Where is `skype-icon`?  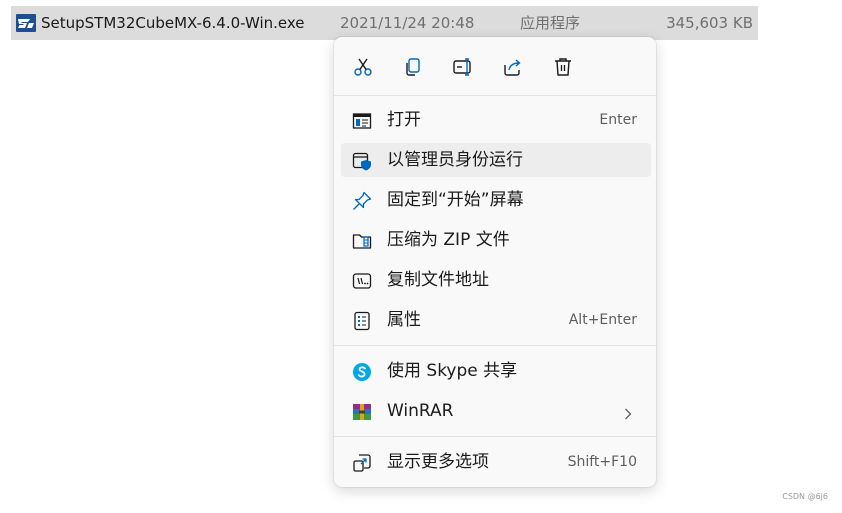 skype-icon is located at coordinates (362, 372).